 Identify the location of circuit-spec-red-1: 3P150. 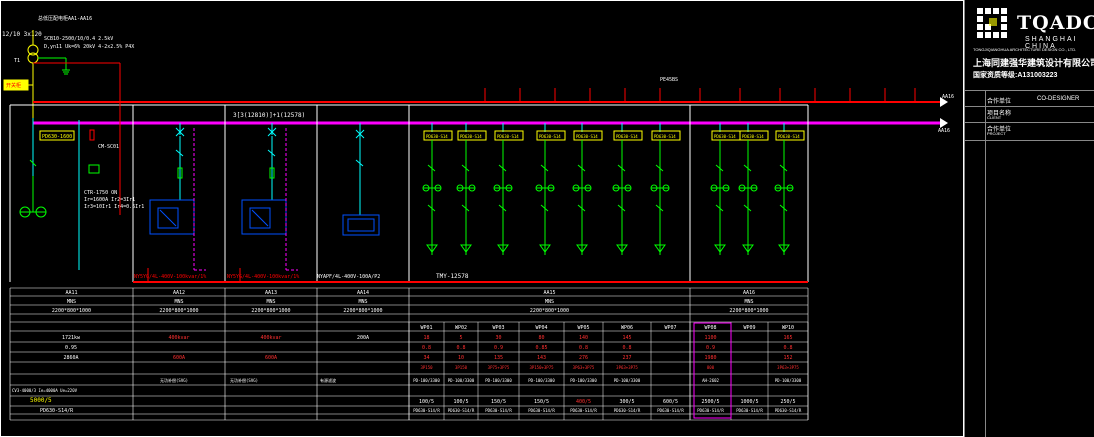
(461, 367).